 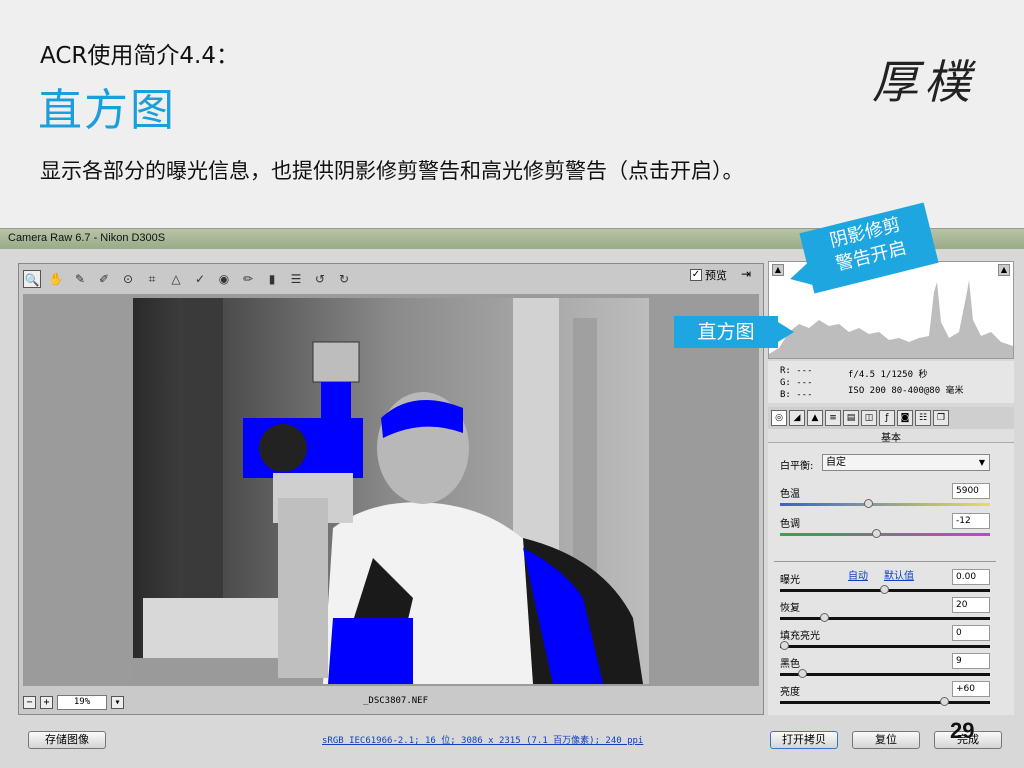 I want to click on iso-lens: ISO 200 80-400@80 毫米, so click(x=906, y=391).